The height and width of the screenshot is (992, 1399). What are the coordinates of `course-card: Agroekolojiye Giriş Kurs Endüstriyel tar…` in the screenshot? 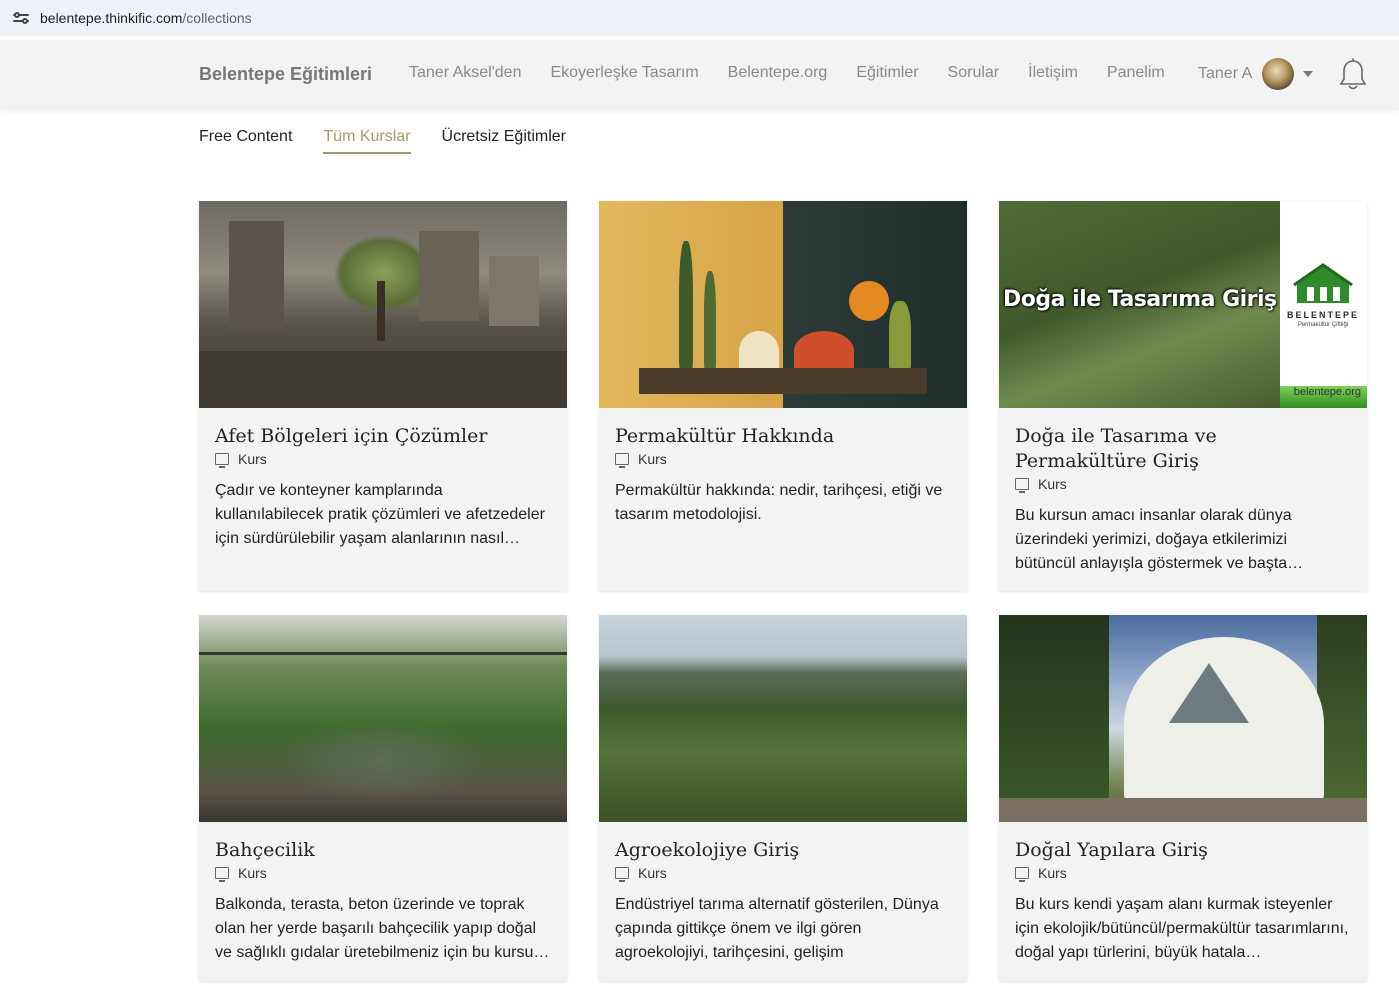 It's located at (783, 798).